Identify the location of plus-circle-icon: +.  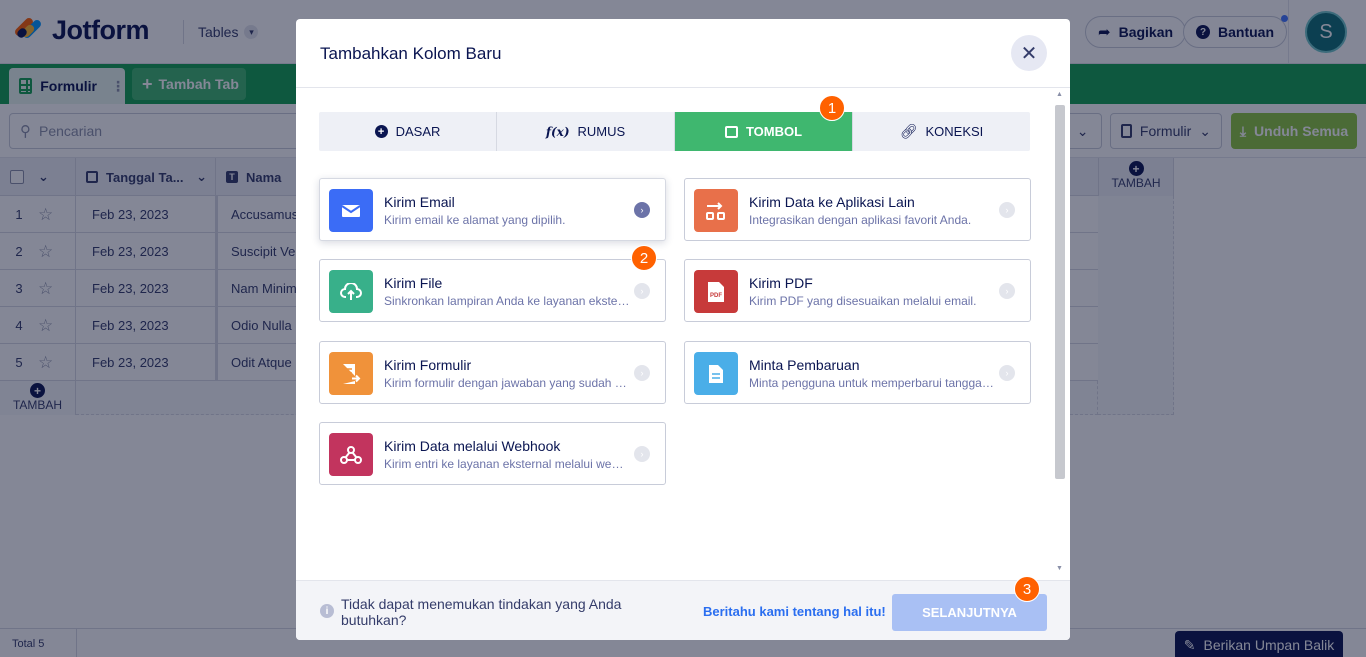
(381, 131).